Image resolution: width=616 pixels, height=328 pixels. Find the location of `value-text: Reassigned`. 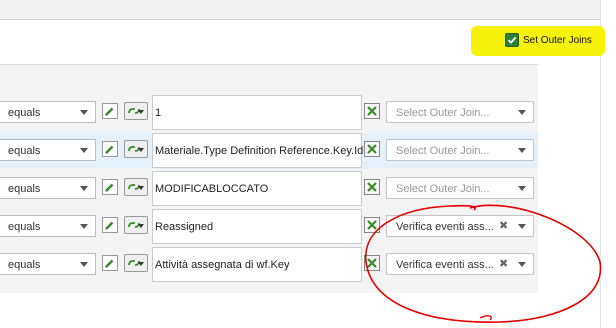

value-text: Reassigned is located at coordinates (184, 227).